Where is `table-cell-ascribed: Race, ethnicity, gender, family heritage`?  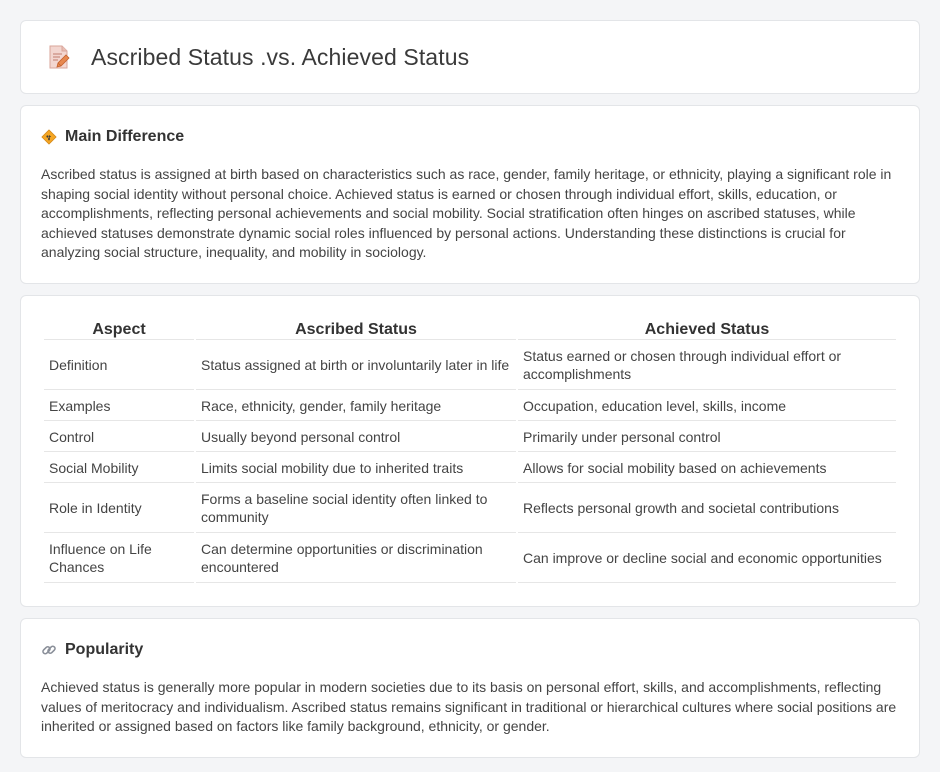
table-cell-ascribed: Race, ethnicity, gender, family heritage is located at coordinates (356, 406).